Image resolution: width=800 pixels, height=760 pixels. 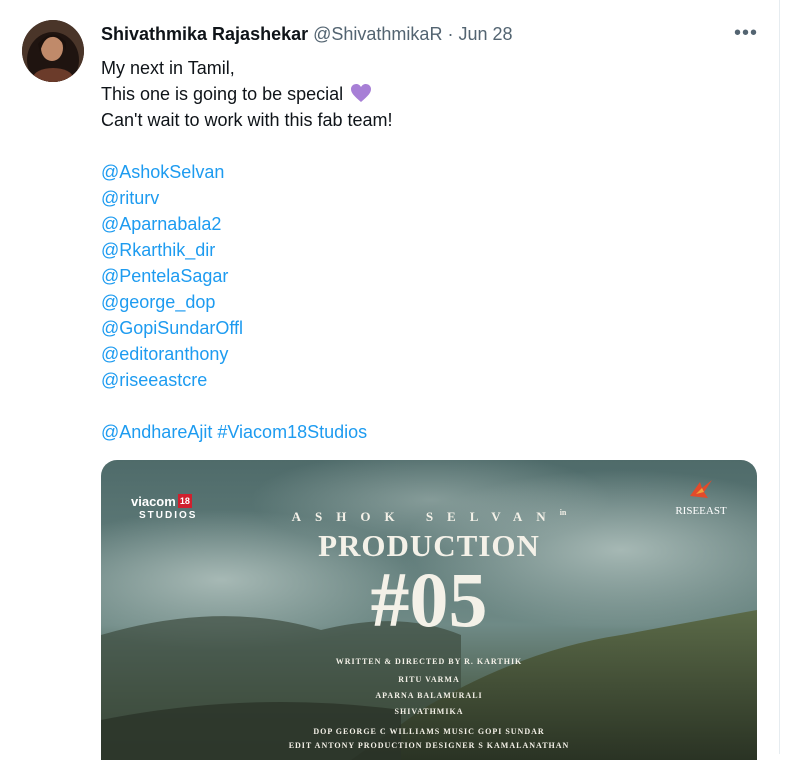 I want to click on viacom-badge: 18, so click(x=184, y=501).